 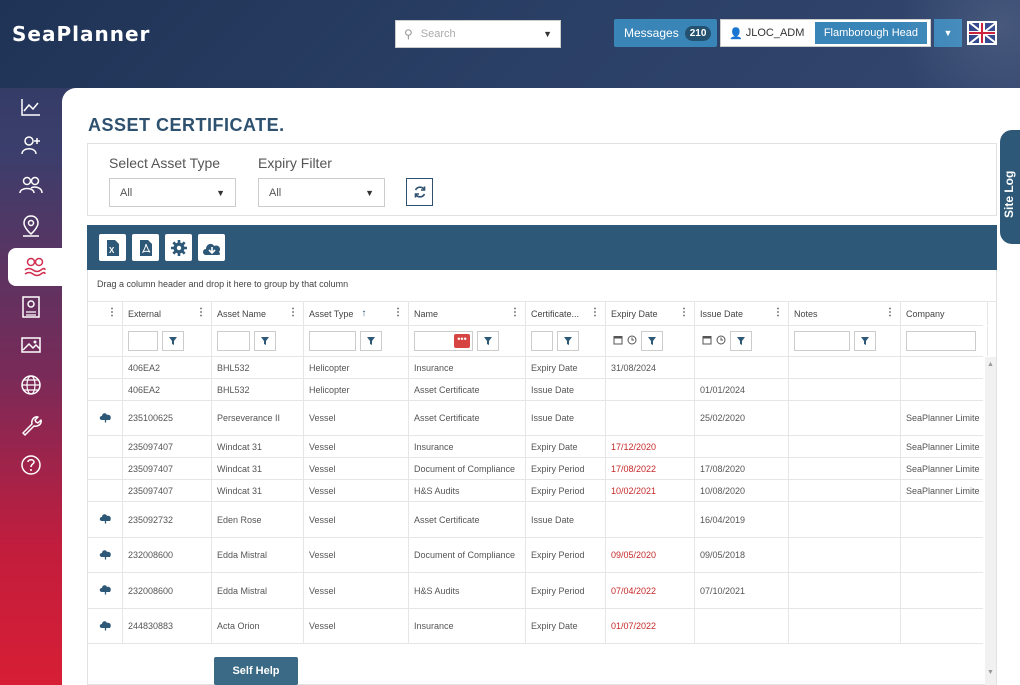 What do you see at coordinates (742, 313) in the screenshot?
I see `header-cell-issue-date: Issue Date ⋮` at bounding box center [742, 313].